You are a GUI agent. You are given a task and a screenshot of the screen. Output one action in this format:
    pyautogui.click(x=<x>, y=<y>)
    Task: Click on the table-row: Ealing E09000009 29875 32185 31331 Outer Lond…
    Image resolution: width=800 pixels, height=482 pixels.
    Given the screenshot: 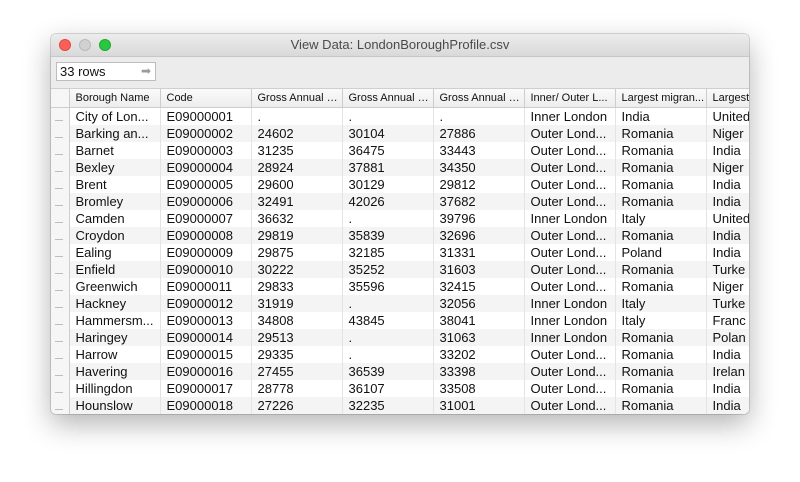 What is the action you would take?
    pyautogui.click(x=400, y=252)
    